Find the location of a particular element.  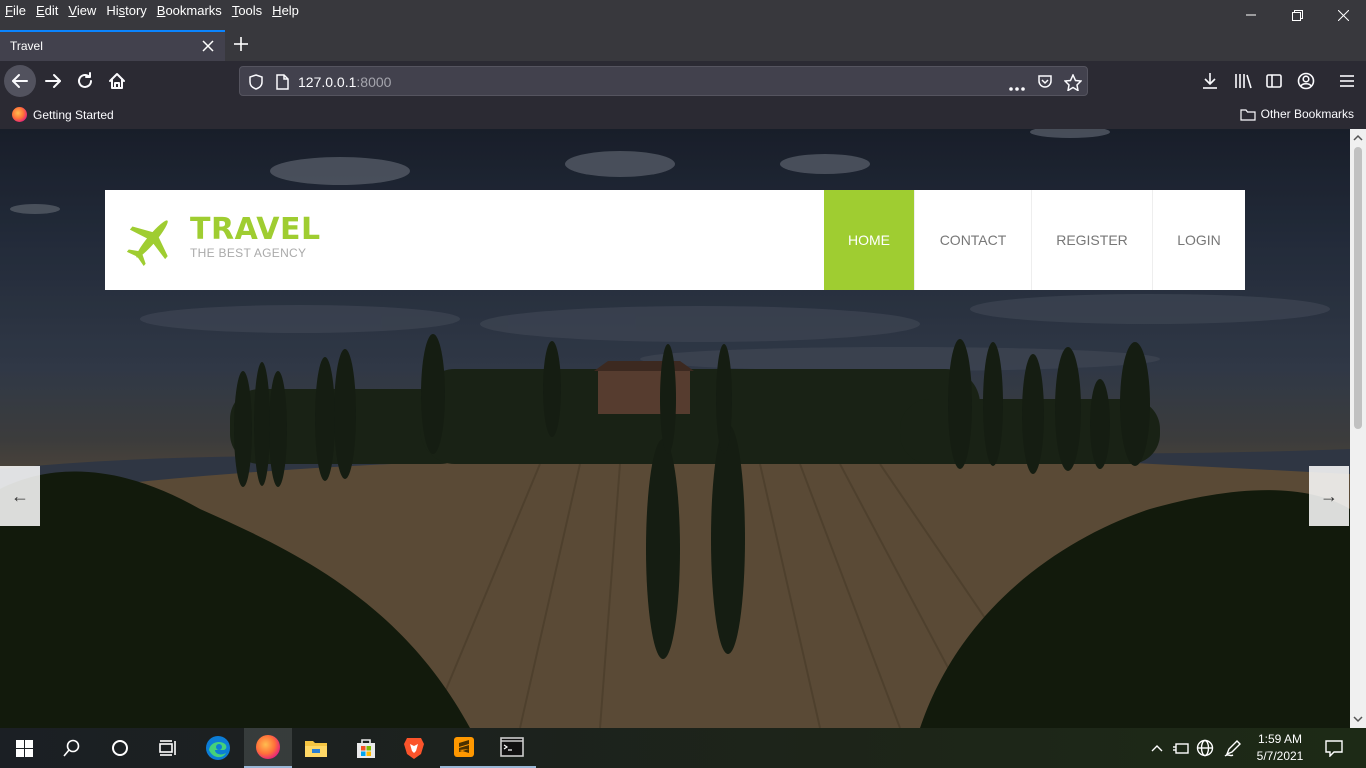

account-icon is located at coordinates (1306, 81).